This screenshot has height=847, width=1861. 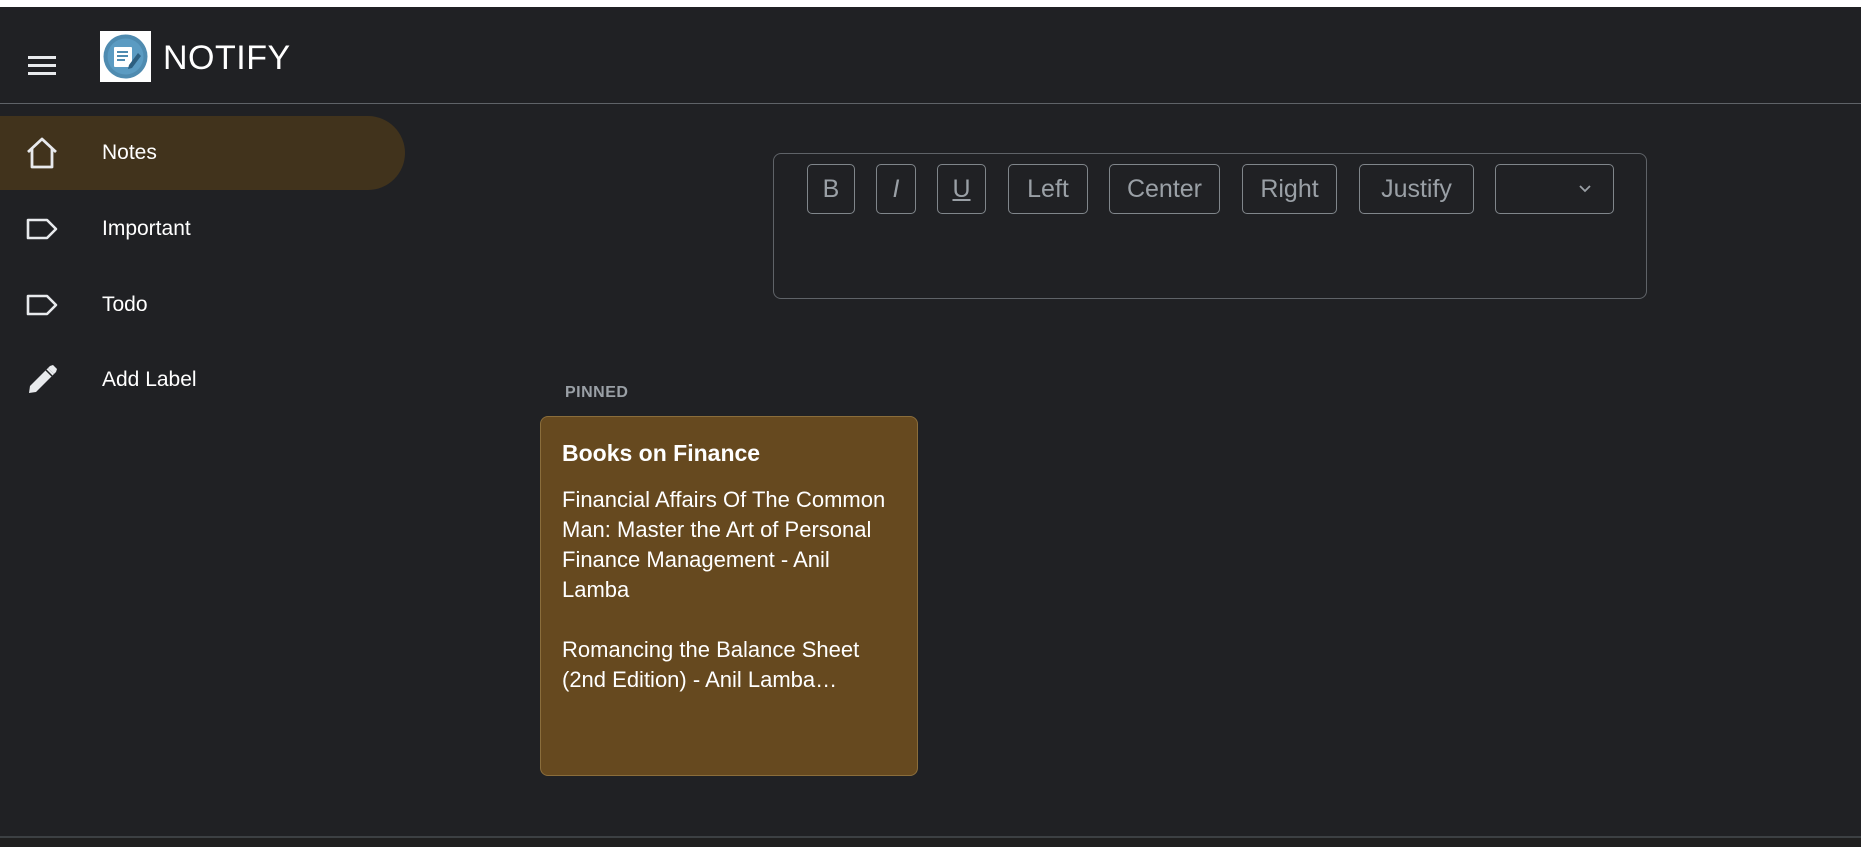 I want to click on note-pencil-logo-icon, so click(x=125, y=56).